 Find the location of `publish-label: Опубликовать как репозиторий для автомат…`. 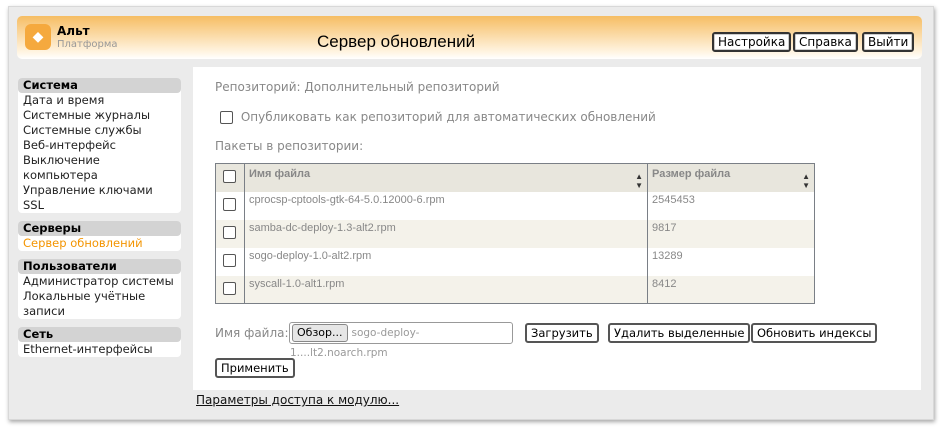

publish-label: Опубликовать как репозиторий для автомат… is located at coordinates (448, 117).